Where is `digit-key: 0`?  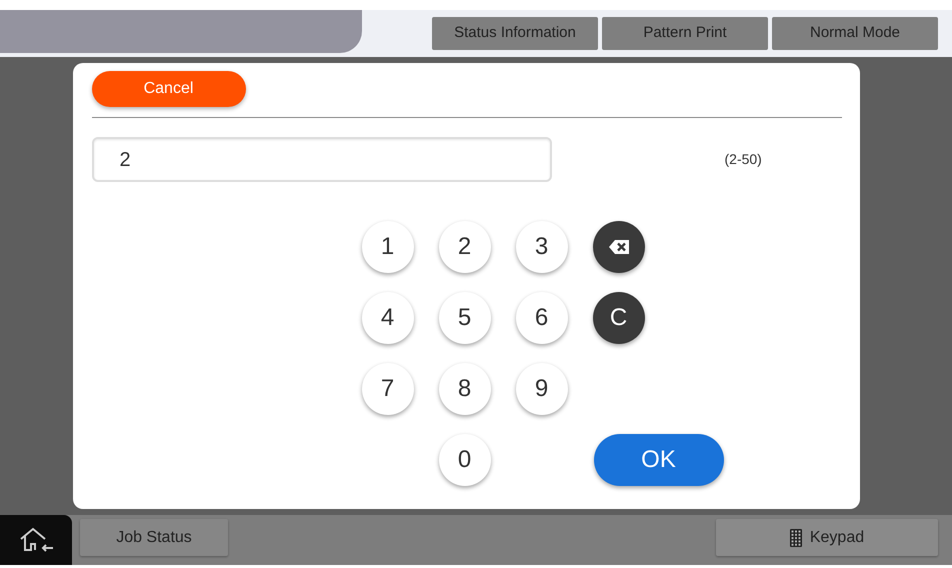
digit-key: 0 is located at coordinates (464, 460).